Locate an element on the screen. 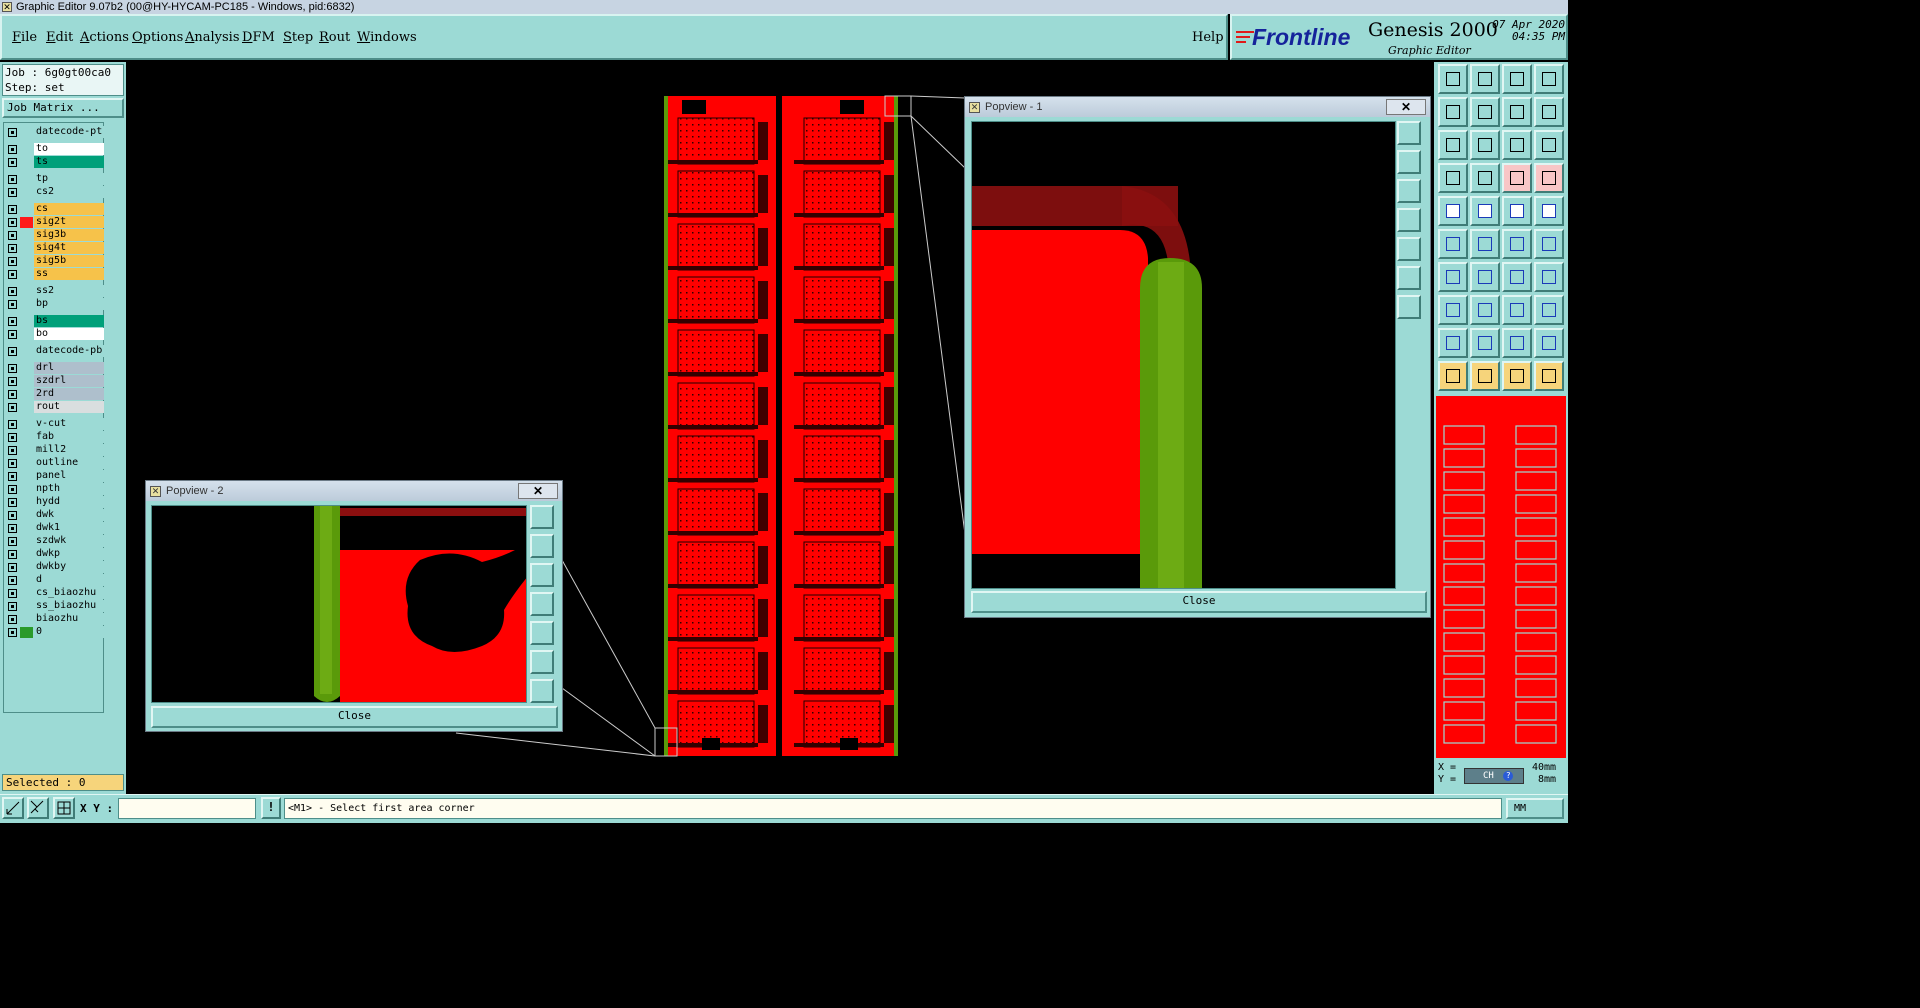  measure-tool-icon is located at coordinates (38, 808).